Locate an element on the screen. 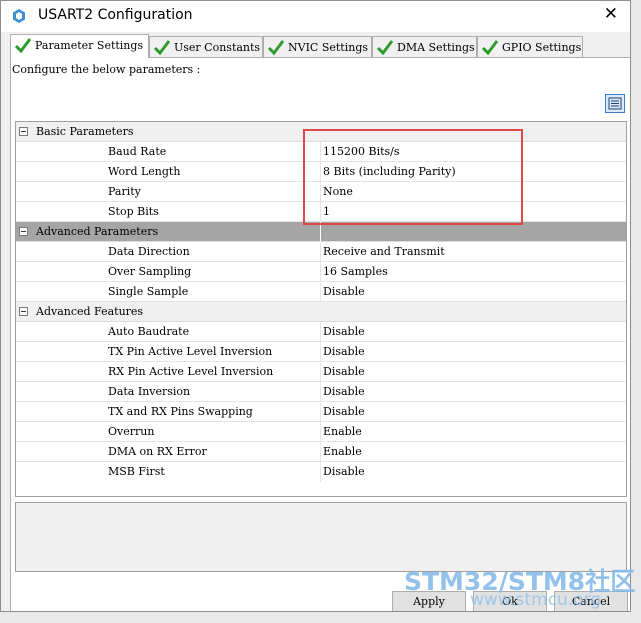 Image resolution: width=641 pixels, height=623 pixels. tab-nvic-settings: NVIC Settings is located at coordinates (317, 46).